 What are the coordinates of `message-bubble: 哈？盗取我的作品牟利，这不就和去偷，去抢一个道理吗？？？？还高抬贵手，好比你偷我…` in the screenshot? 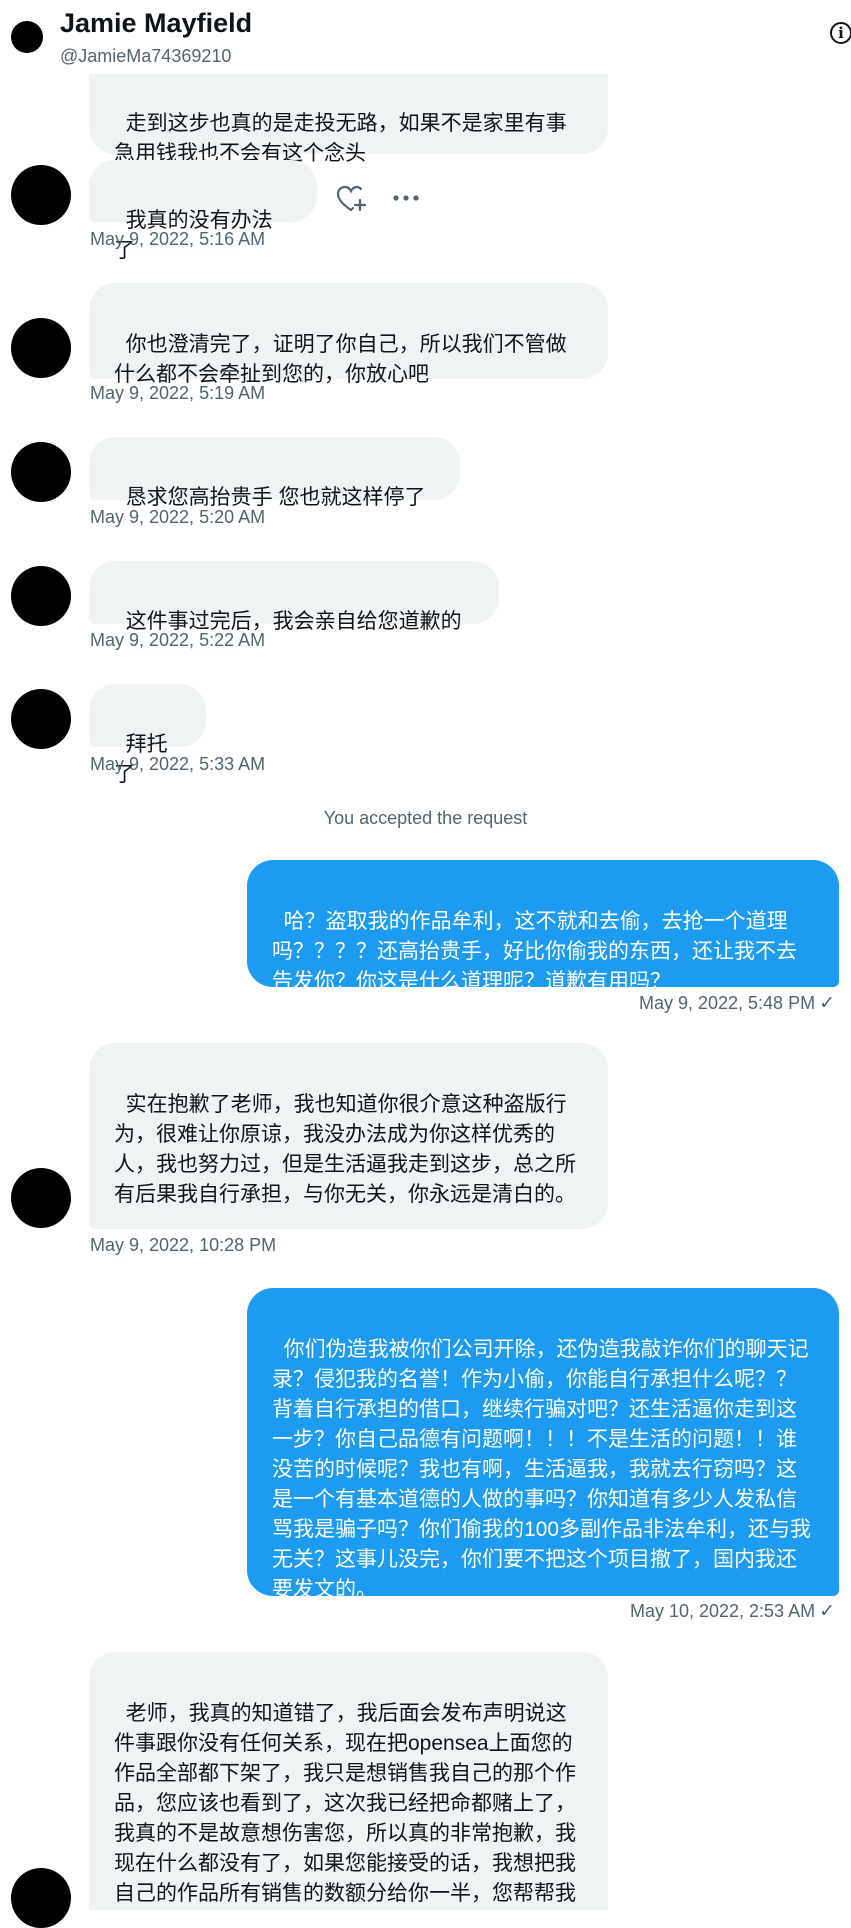 It's located at (543, 926).